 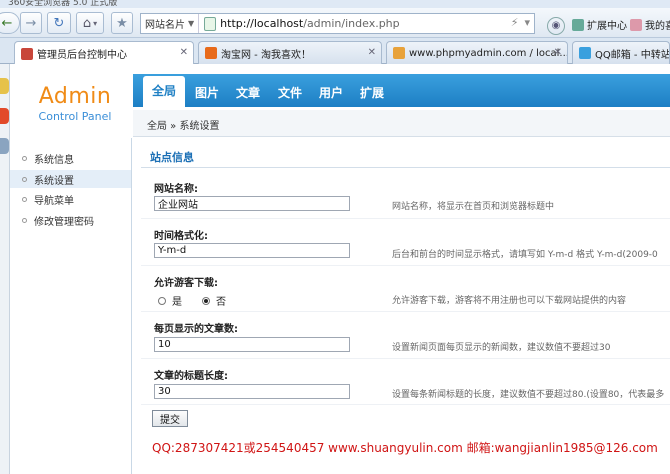 I want to click on extension-icon, so click(x=578, y=24).